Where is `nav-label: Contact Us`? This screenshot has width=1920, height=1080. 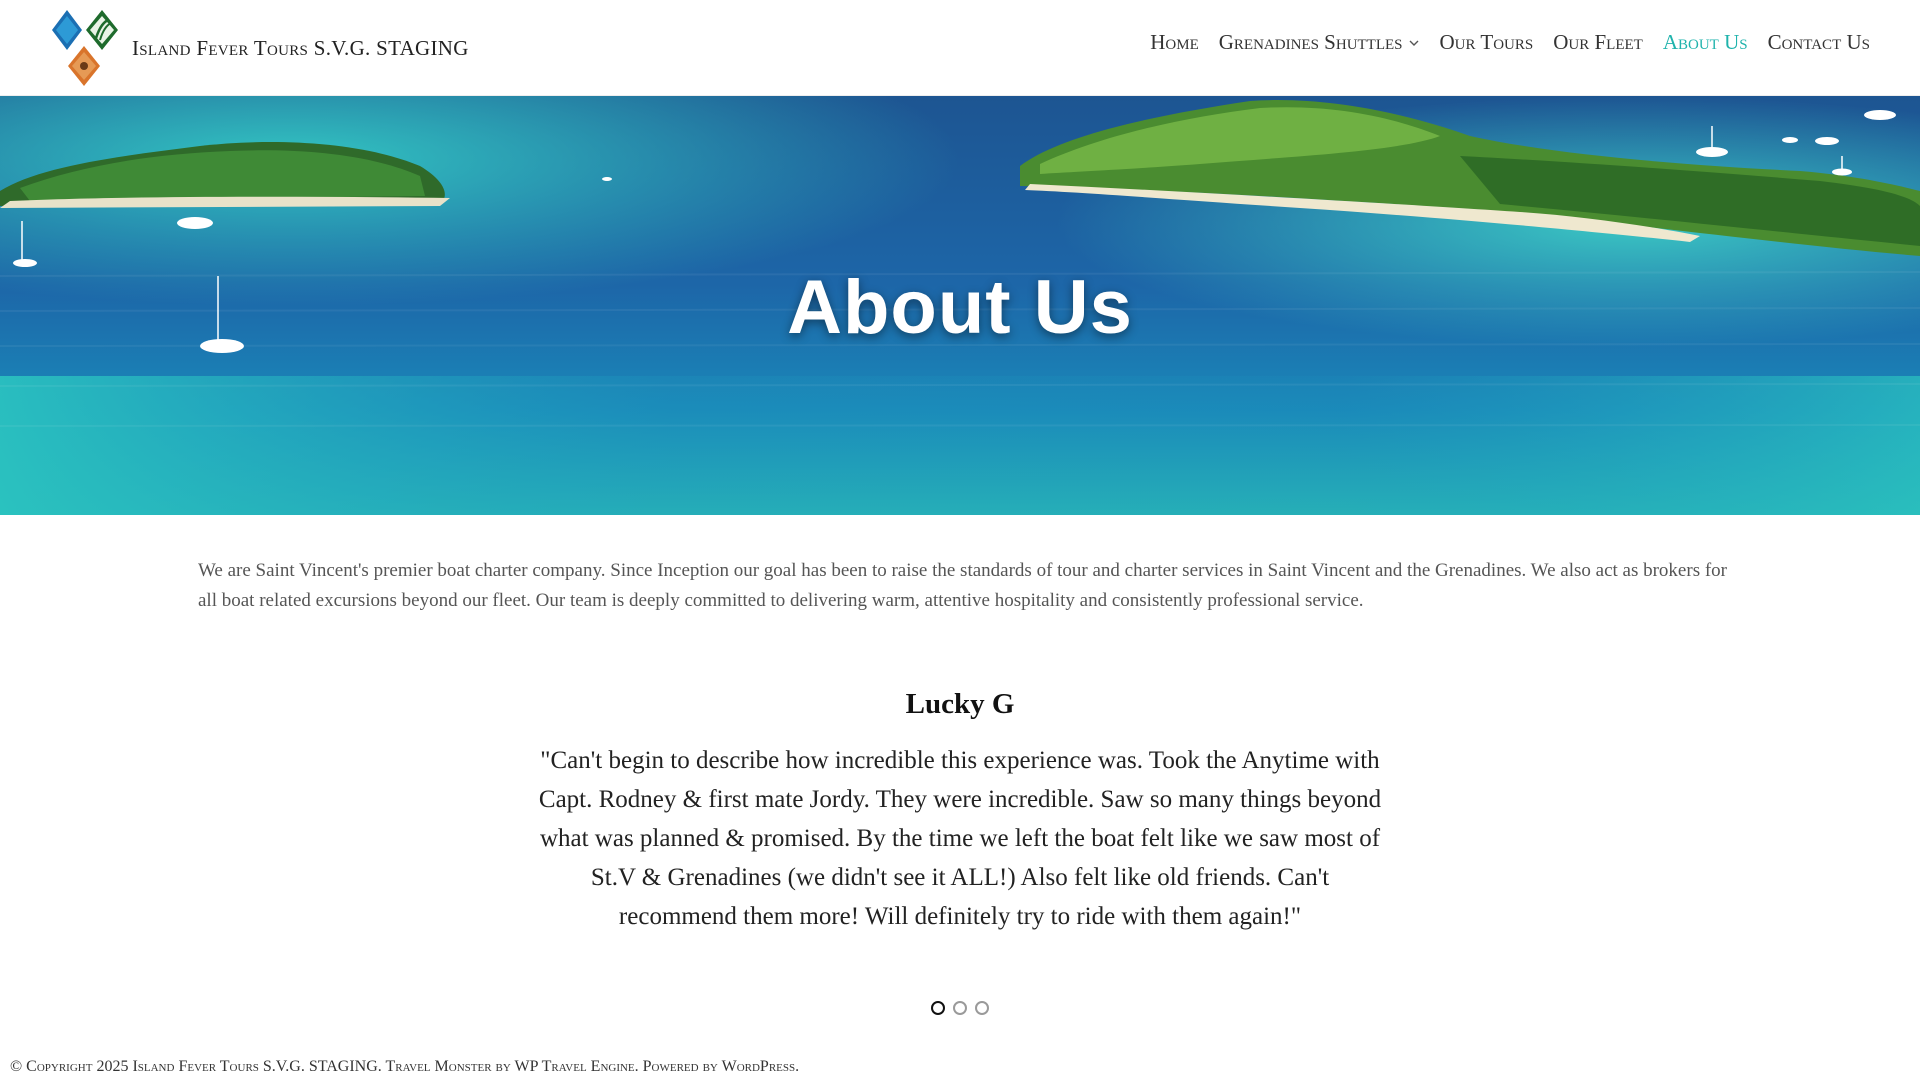 nav-label: Contact Us is located at coordinates (1818, 42).